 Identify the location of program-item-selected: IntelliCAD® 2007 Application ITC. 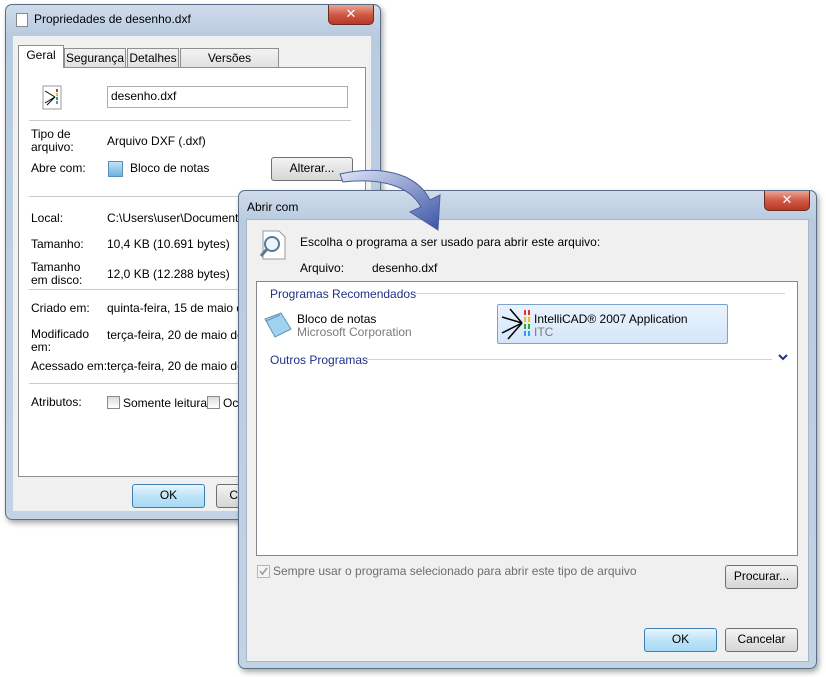
(612, 324).